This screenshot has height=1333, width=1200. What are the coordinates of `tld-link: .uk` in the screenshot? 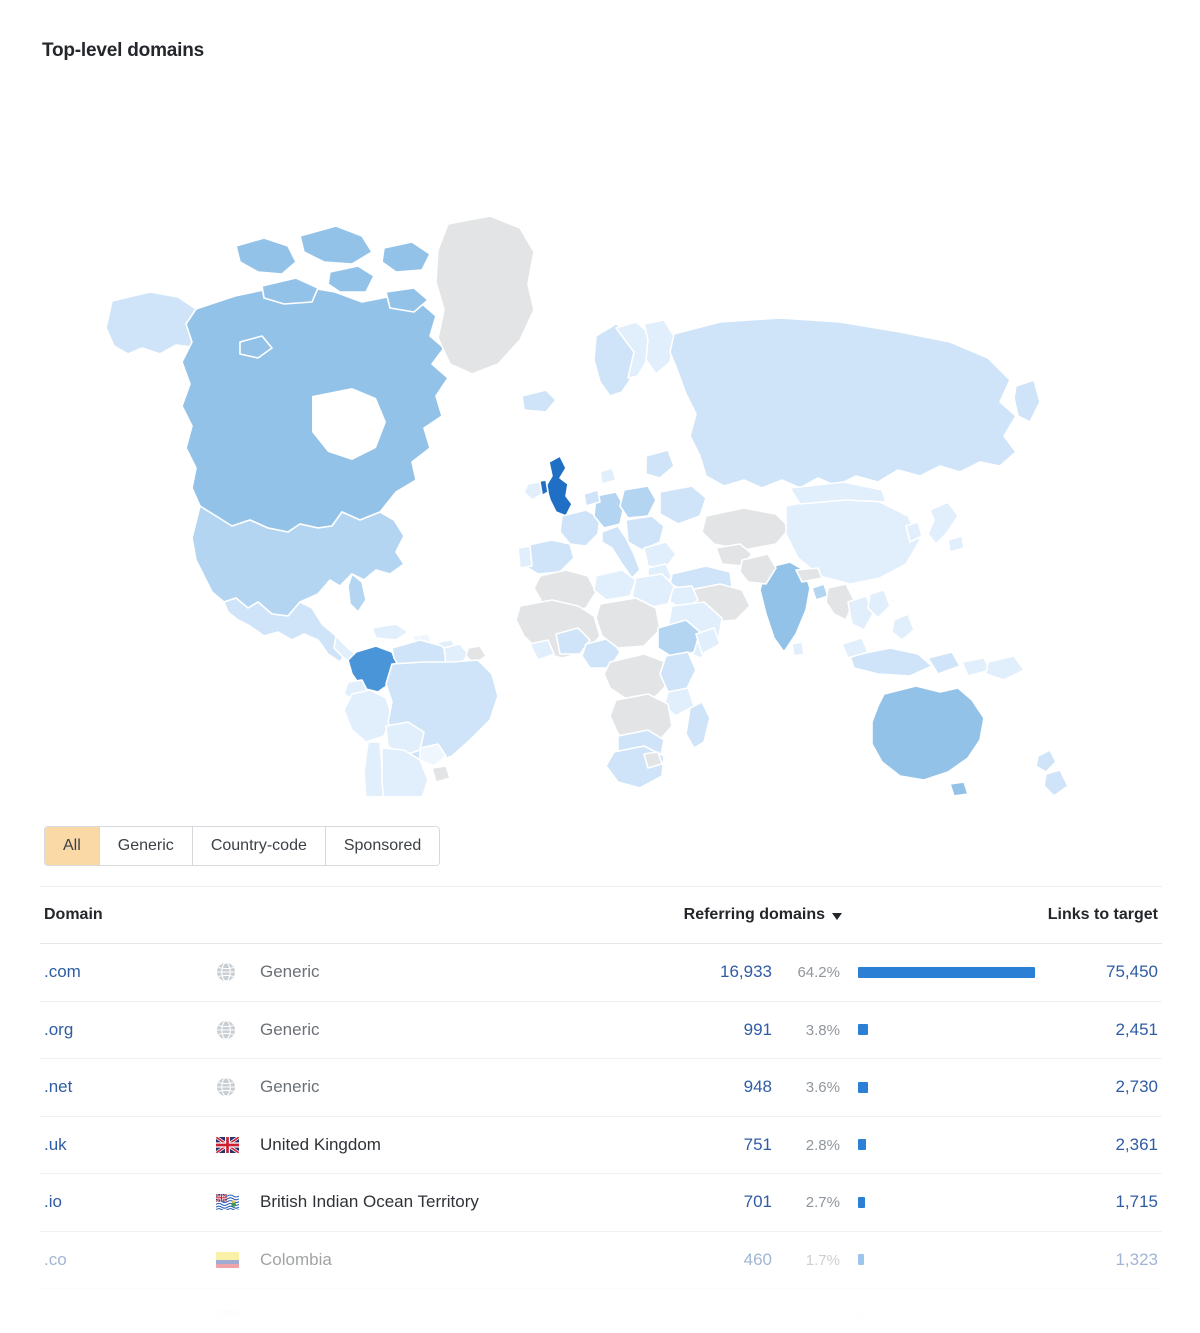 It's located at (55, 1144).